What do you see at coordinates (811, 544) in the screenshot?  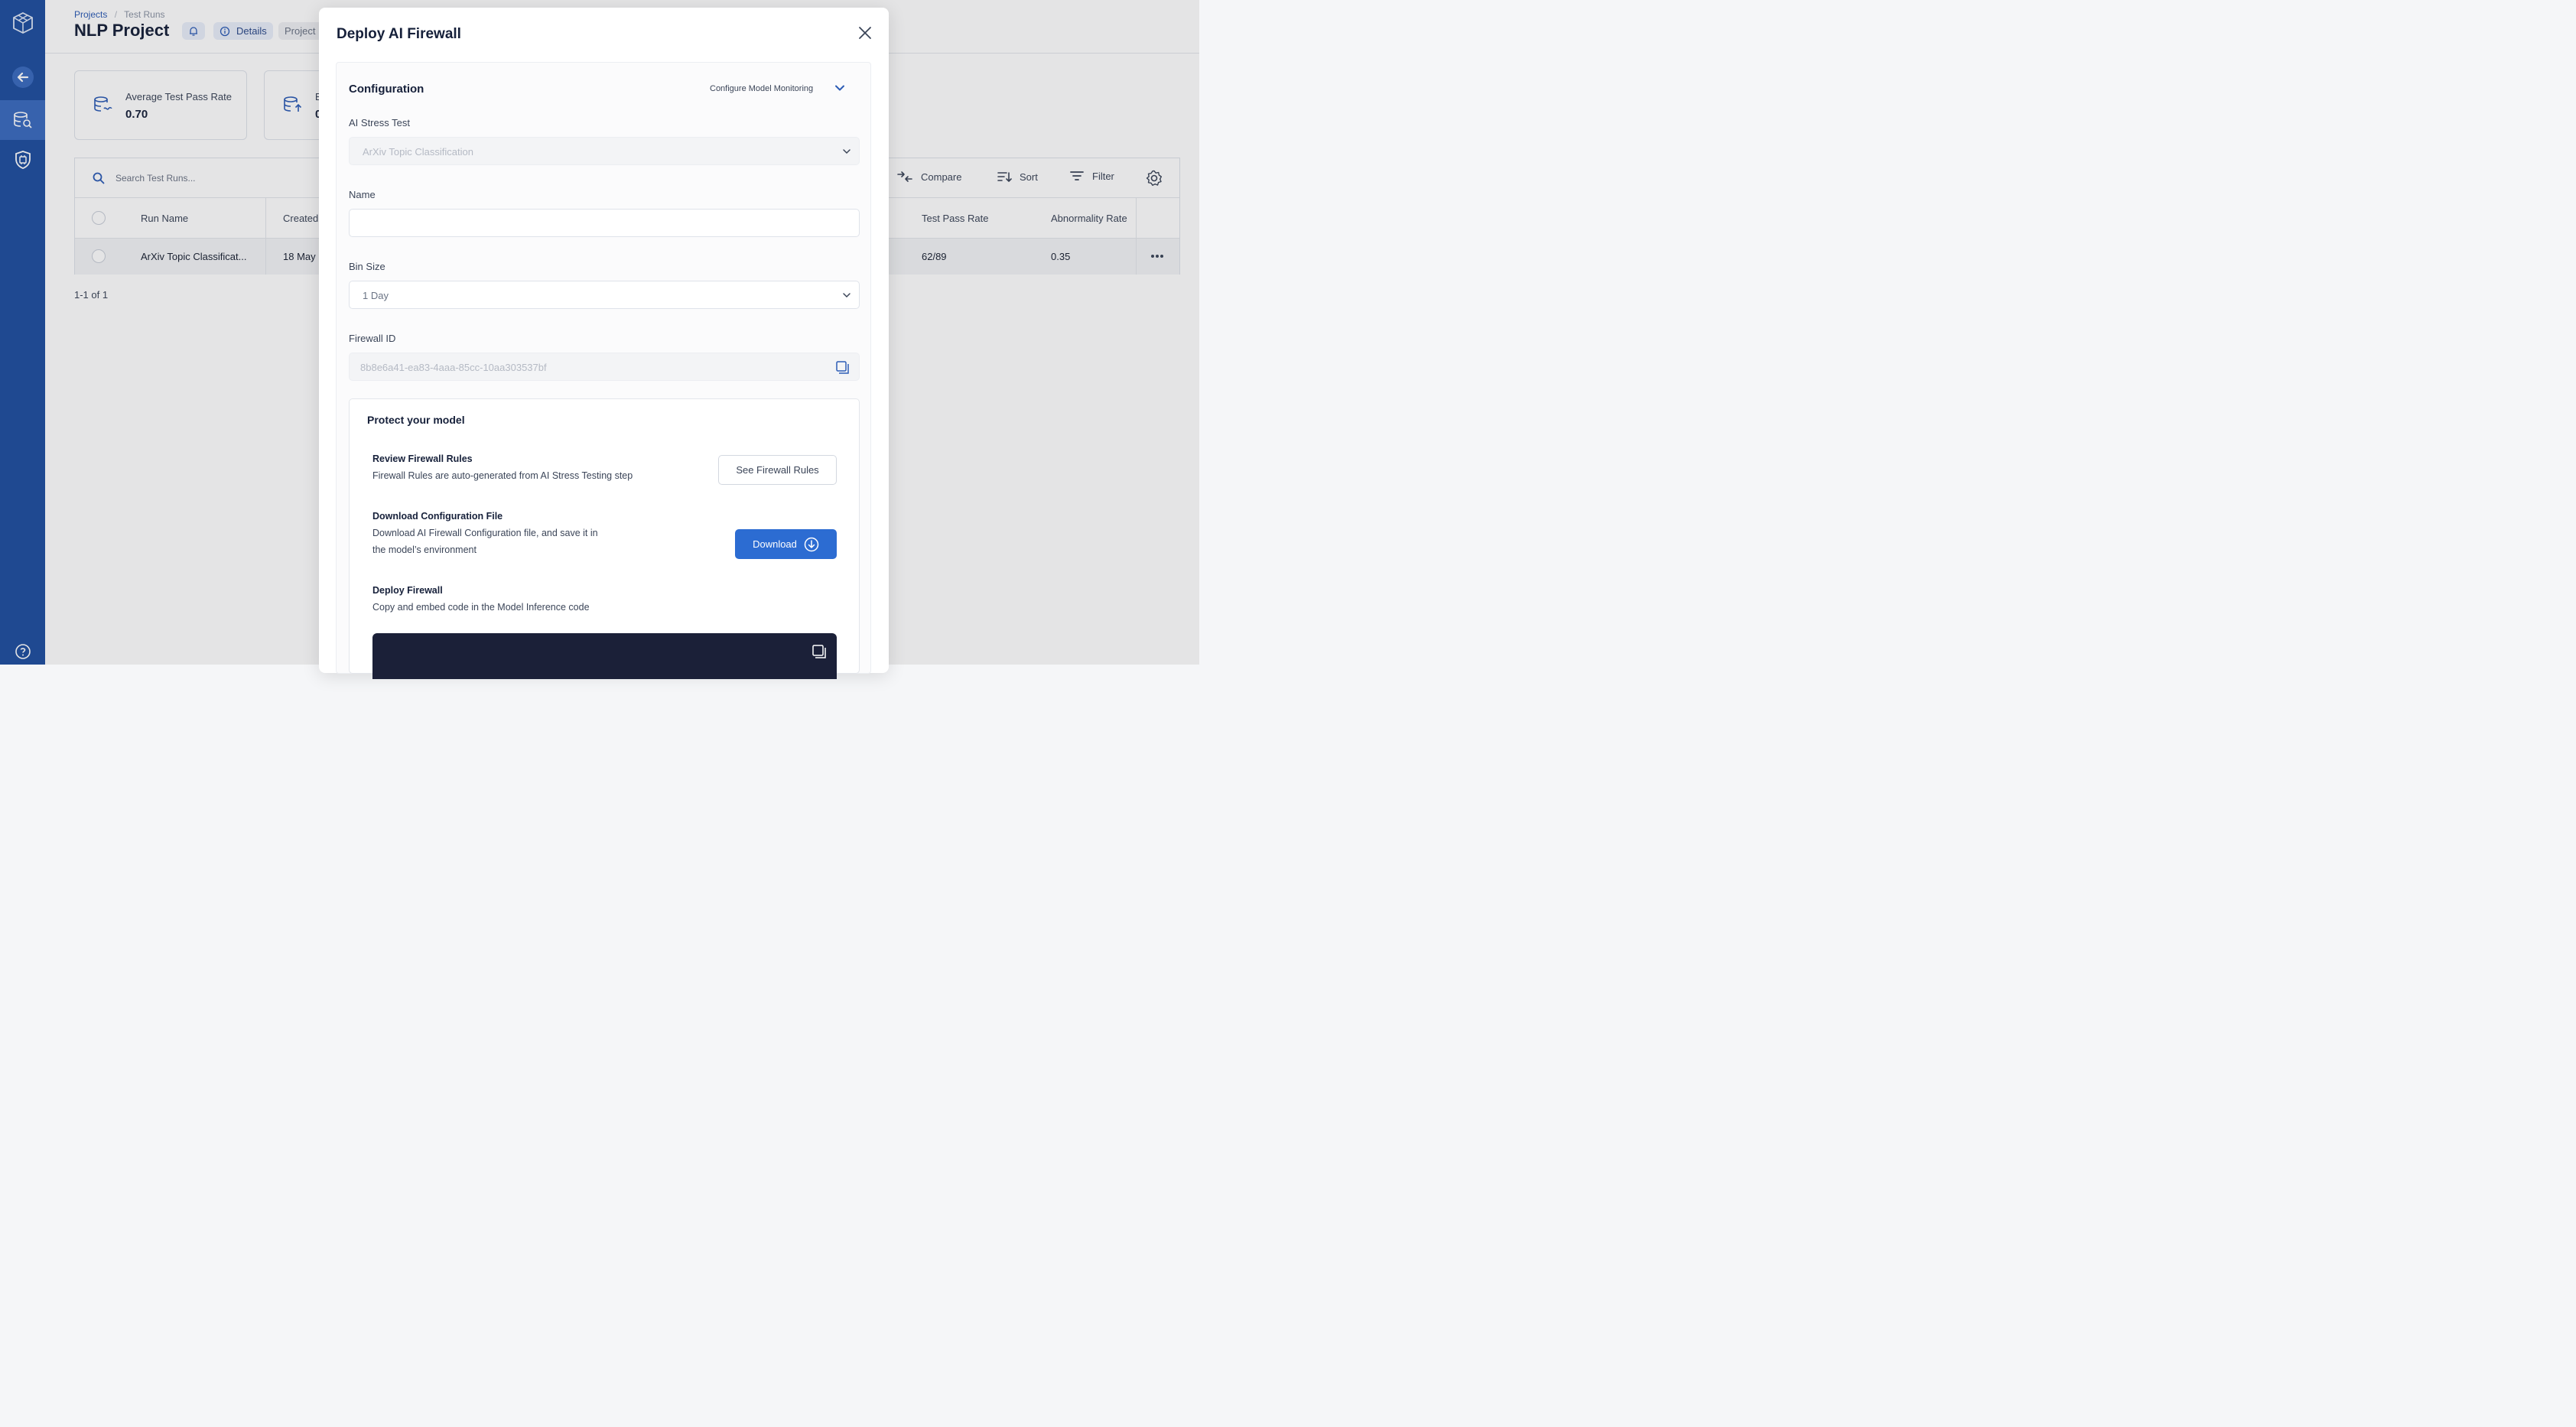 I see `download-icon` at bounding box center [811, 544].